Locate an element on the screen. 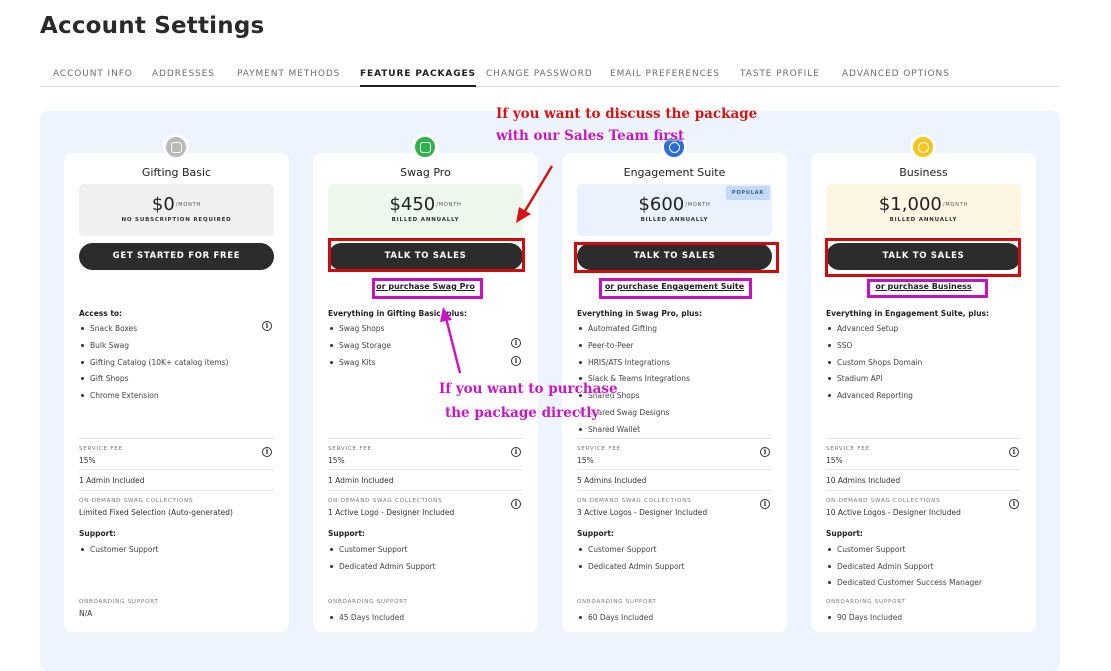 The width and height of the screenshot is (1111, 671). list-item: Snack Boxes is located at coordinates (179, 332).